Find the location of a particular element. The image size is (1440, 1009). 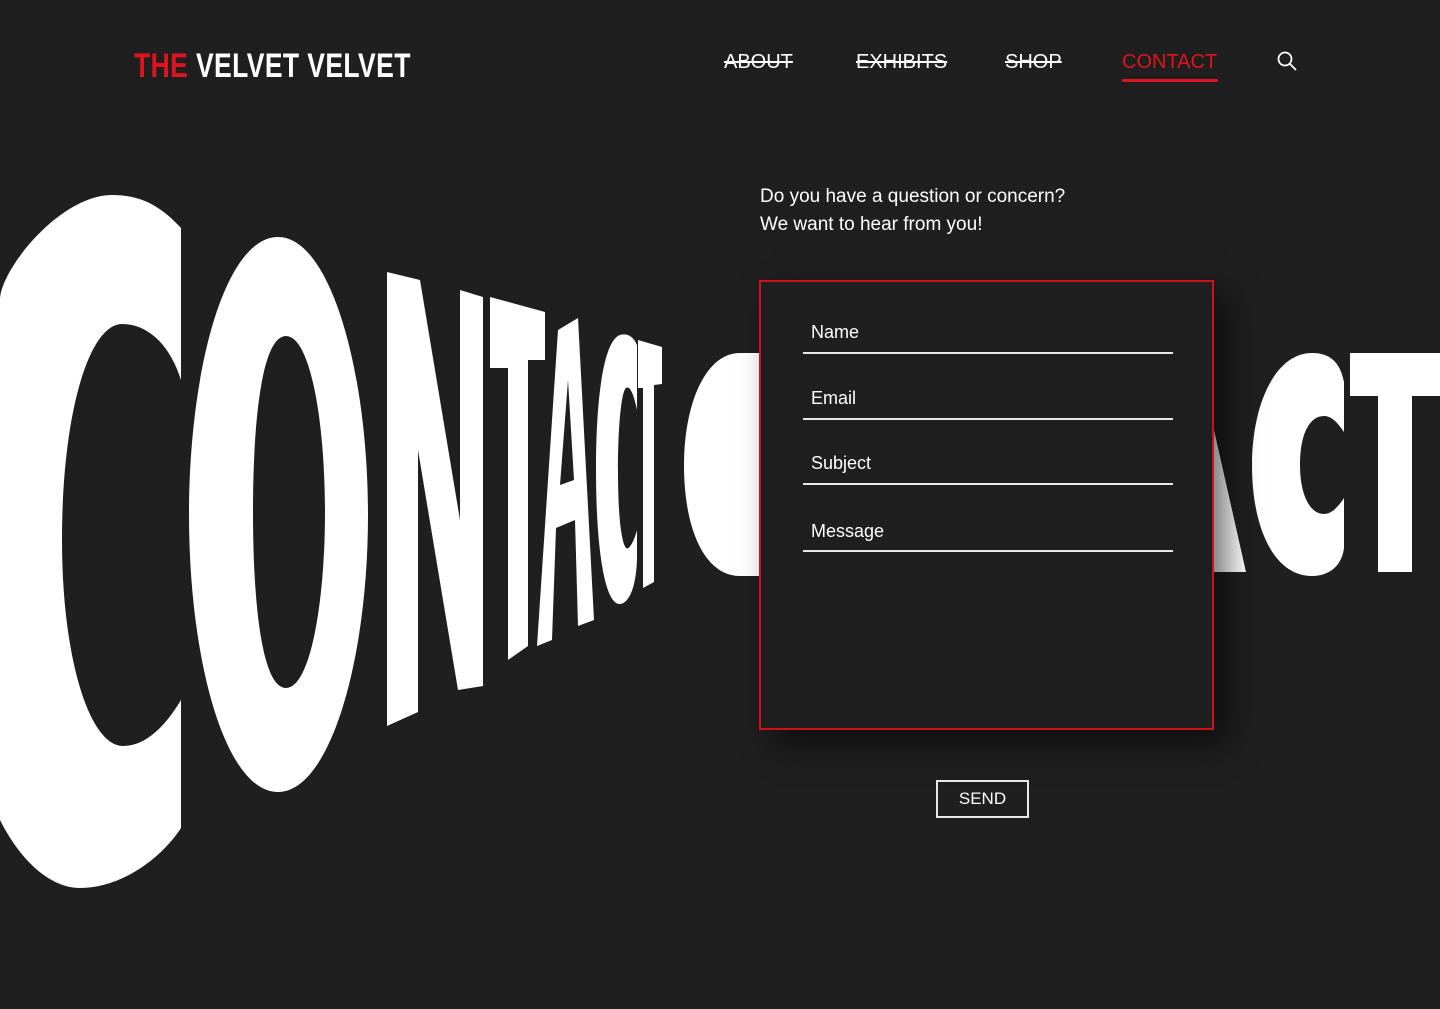

email-field is located at coordinates (988, 402).